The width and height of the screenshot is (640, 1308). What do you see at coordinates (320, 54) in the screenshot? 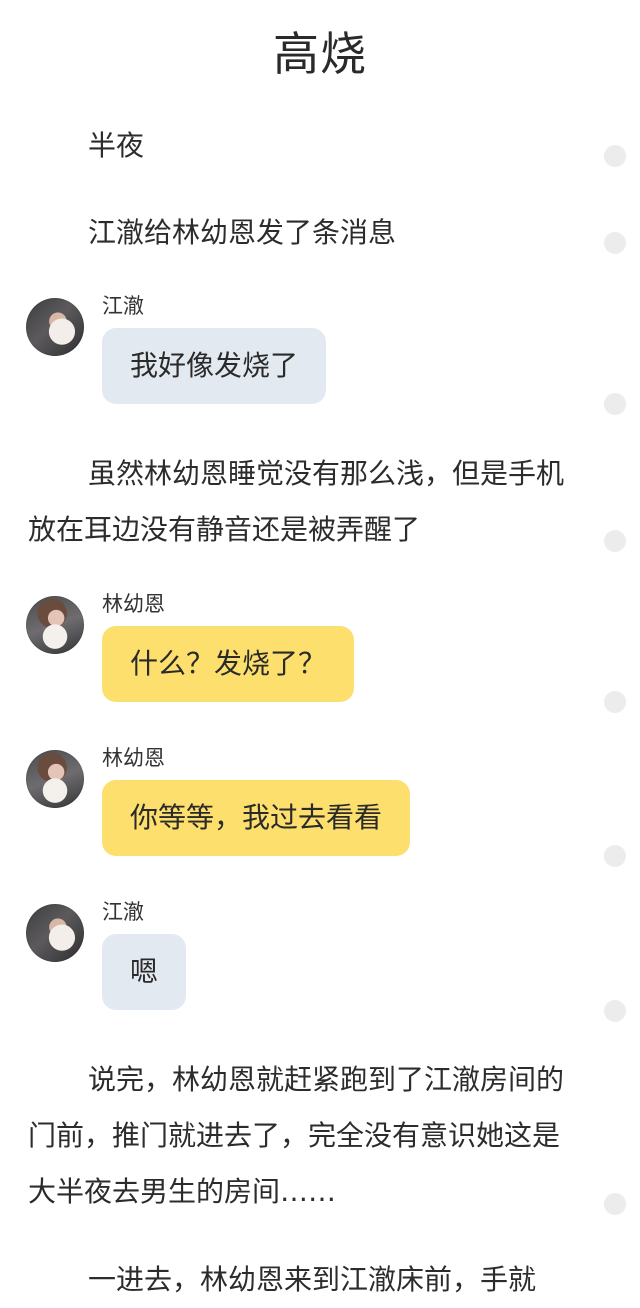
I see `page-title: 高烧` at bounding box center [320, 54].